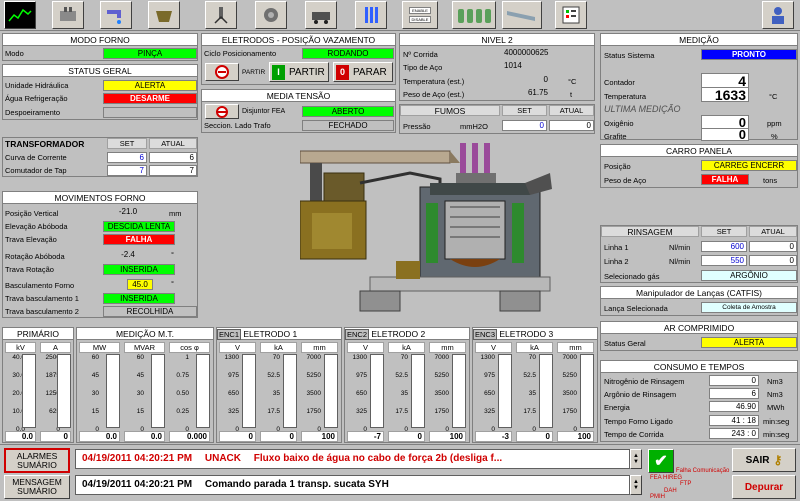 This screenshot has height=501, width=800. What do you see at coordinates (139, 298) in the screenshot?
I see `trava-basc1-value: INSERIDA` at bounding box center [139, 298].